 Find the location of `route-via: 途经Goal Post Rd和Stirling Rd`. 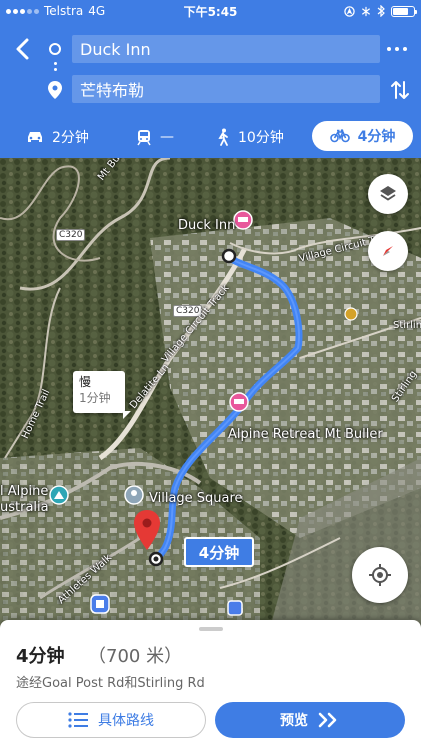

route-via: 途经Goal Post Rd和Stirling Rd is located at coordinates (110, 683).